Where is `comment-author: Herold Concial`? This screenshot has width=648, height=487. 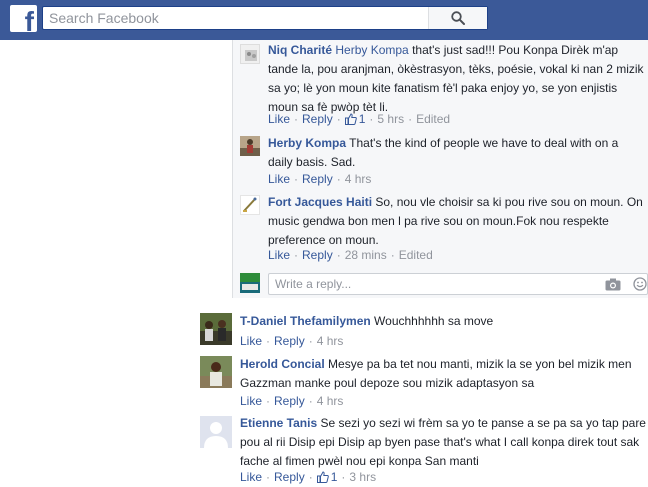 comment-author: Herold Concial is located at coordinates (282, 364).